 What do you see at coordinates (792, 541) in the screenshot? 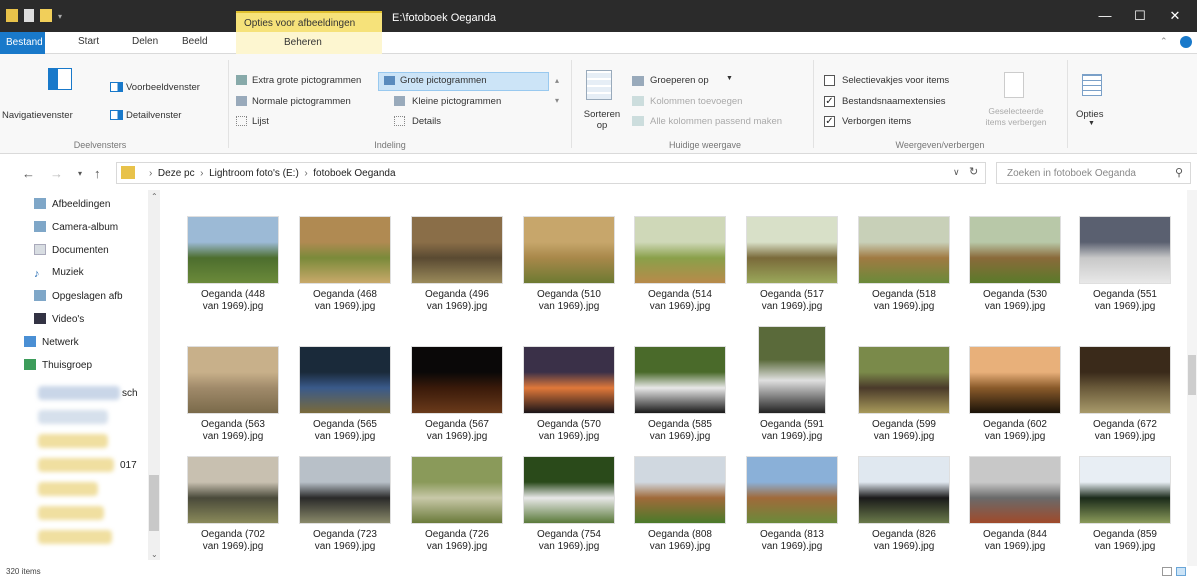
I see `file-name: Oeganda (813 van 1969).jpg` at bounding box center [792, 541].